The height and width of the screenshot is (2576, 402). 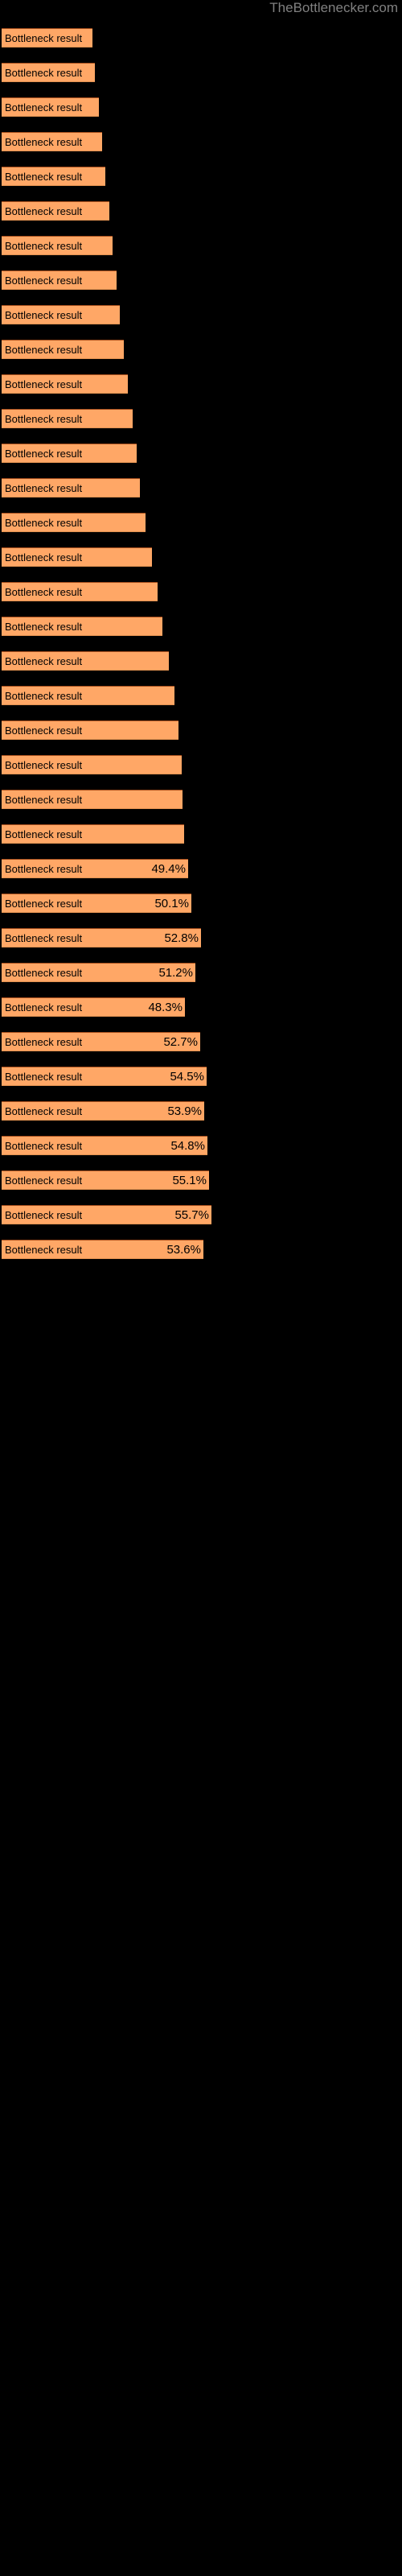 I want to click on bar: Bottleneck result 51.2%, so click(x=98, y=972).